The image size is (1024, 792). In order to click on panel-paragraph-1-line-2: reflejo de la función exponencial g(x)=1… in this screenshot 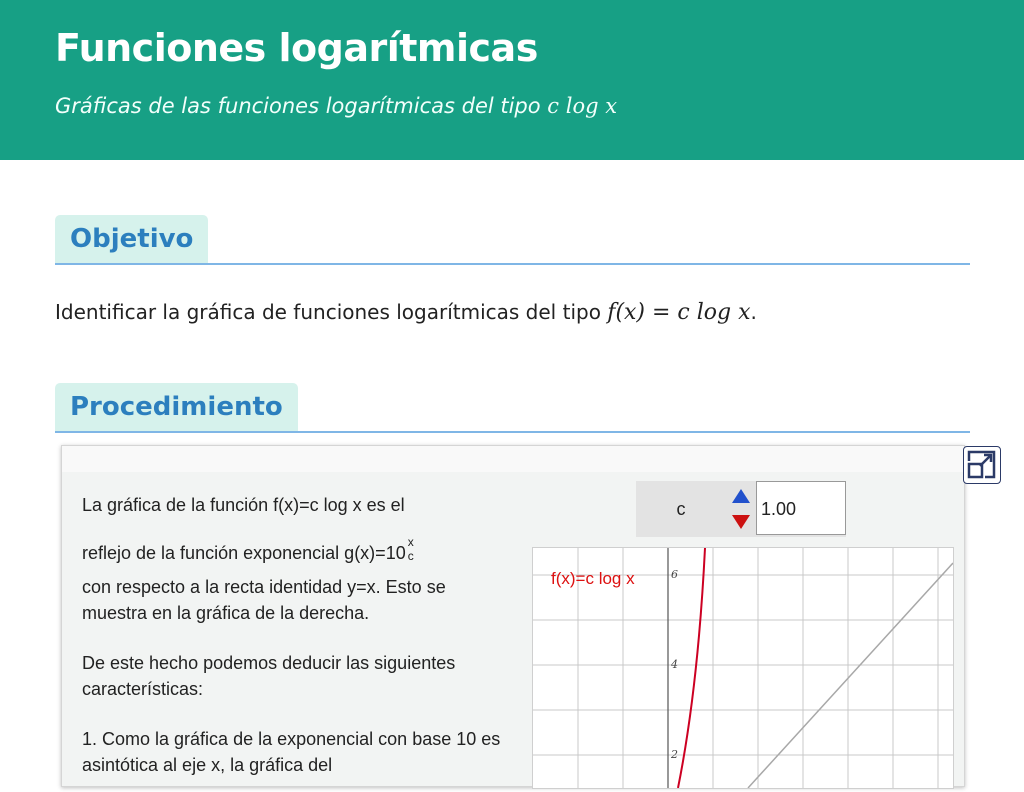, I will do `click(297, 550)`.